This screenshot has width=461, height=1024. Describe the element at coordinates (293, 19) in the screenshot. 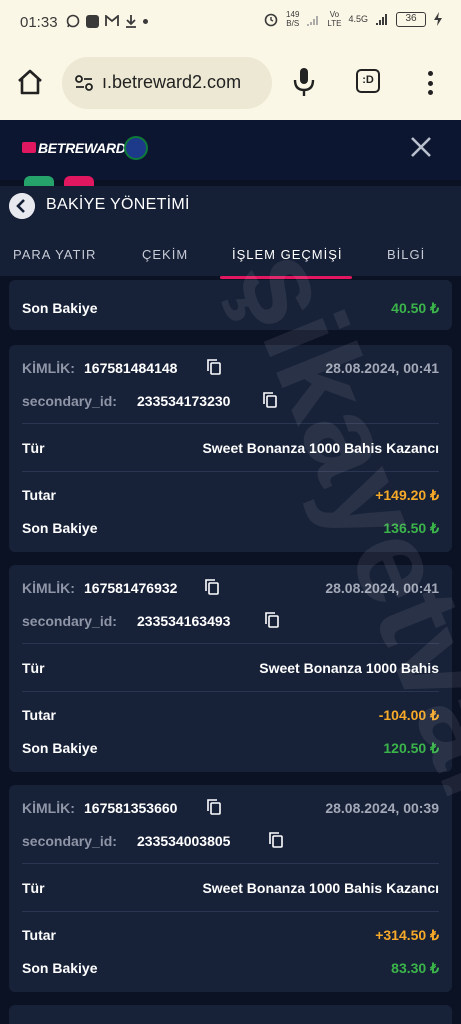

I see `net-speed: 149 B/S` at that location.